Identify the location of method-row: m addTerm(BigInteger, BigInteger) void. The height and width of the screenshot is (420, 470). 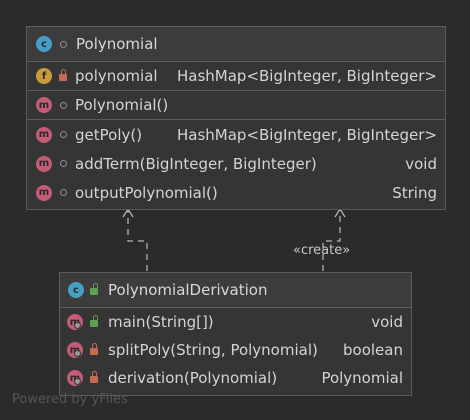
(236, 163).